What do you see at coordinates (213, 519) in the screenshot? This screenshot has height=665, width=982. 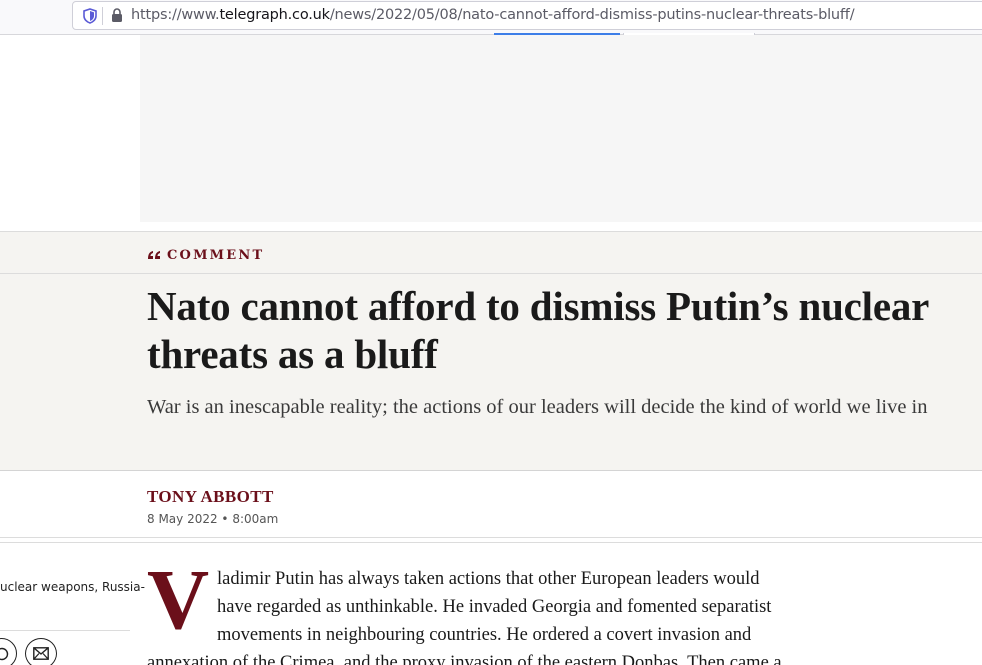 I see `publish-date: 8 May 2022 • 8:00am` at bounding box center [213, 519].